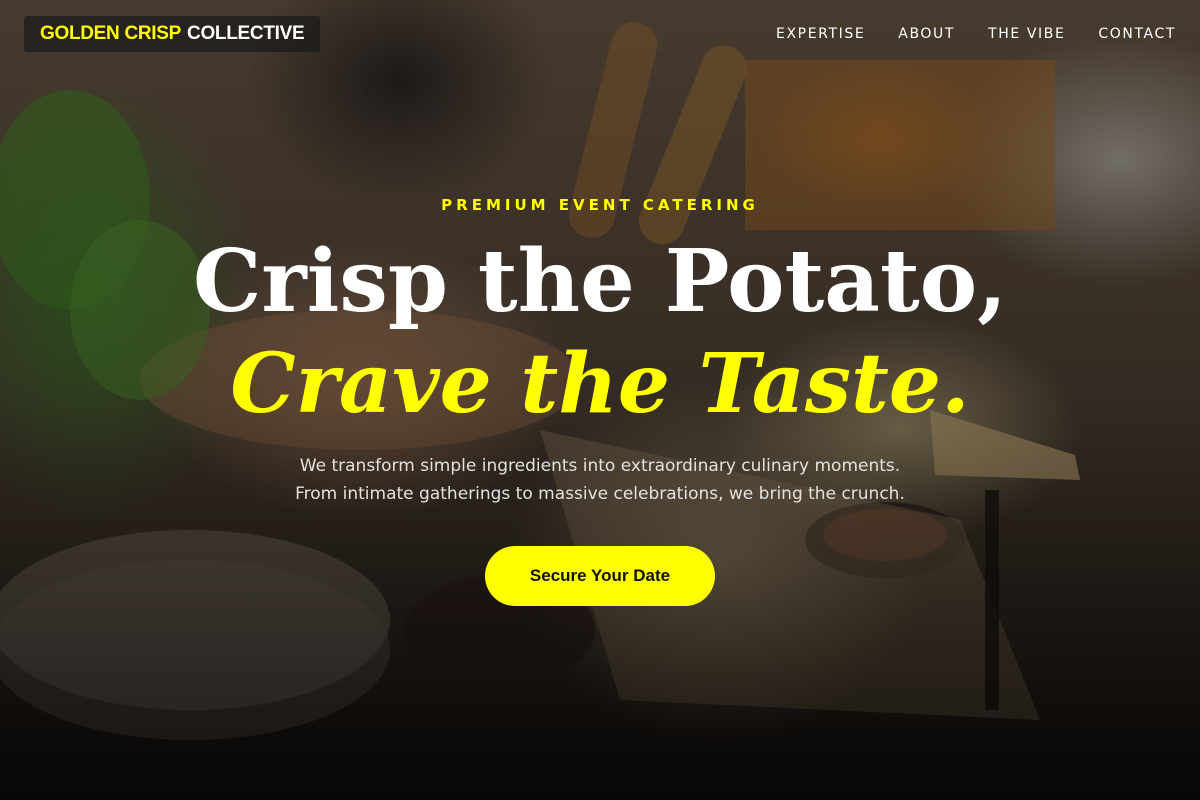 The image size is (1200, 800). Describe the element at coordinates (600, 281) in the screenshot. I see `hero-headline-line1: Crisp the Potato,` at that location.